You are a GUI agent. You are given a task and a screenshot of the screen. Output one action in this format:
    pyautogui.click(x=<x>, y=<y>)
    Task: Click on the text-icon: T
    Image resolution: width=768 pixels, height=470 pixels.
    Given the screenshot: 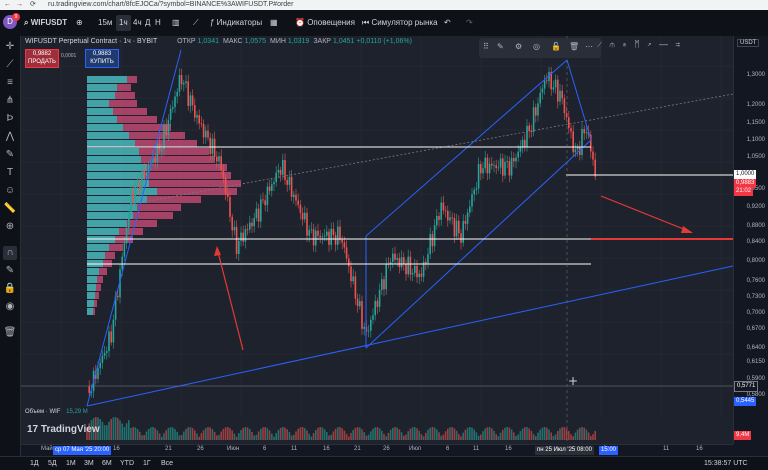 What is the action you would take?
    pyautogui.click(x=10, y=173)
    